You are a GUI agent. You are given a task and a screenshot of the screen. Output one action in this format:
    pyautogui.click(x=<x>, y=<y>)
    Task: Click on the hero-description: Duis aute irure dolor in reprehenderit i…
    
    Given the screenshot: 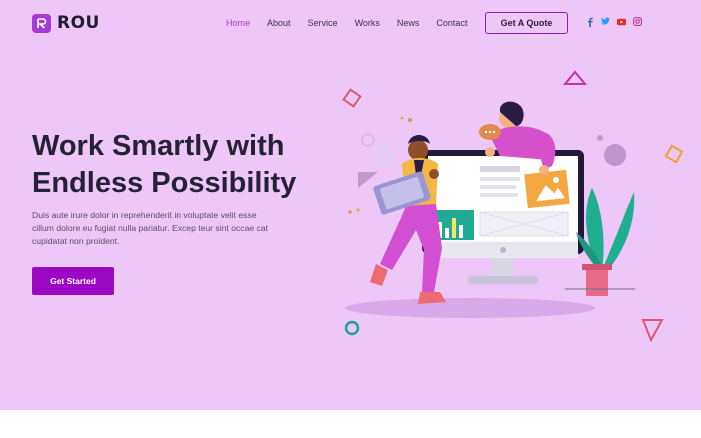 What is the action you would take?
    pyautogui.click(x=150, y=228)
    